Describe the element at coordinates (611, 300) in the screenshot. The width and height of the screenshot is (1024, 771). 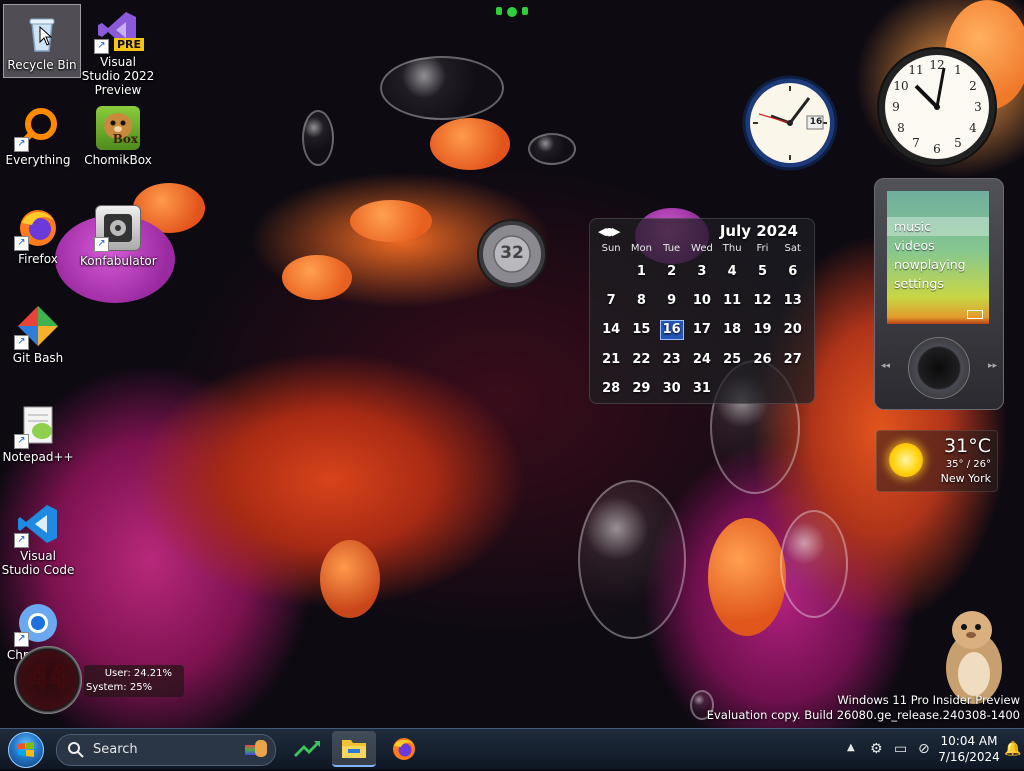
I see `calendar-day: 7` at that location.